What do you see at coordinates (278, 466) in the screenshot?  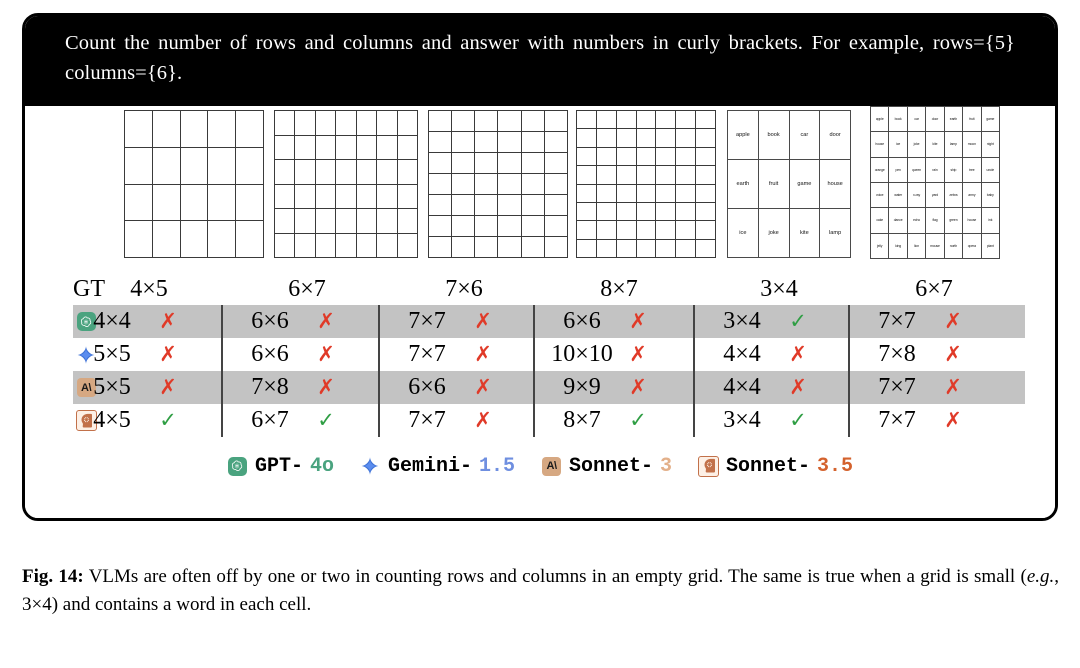 I see `legend-model-name: GPT-` at bounding box center [278, 466].